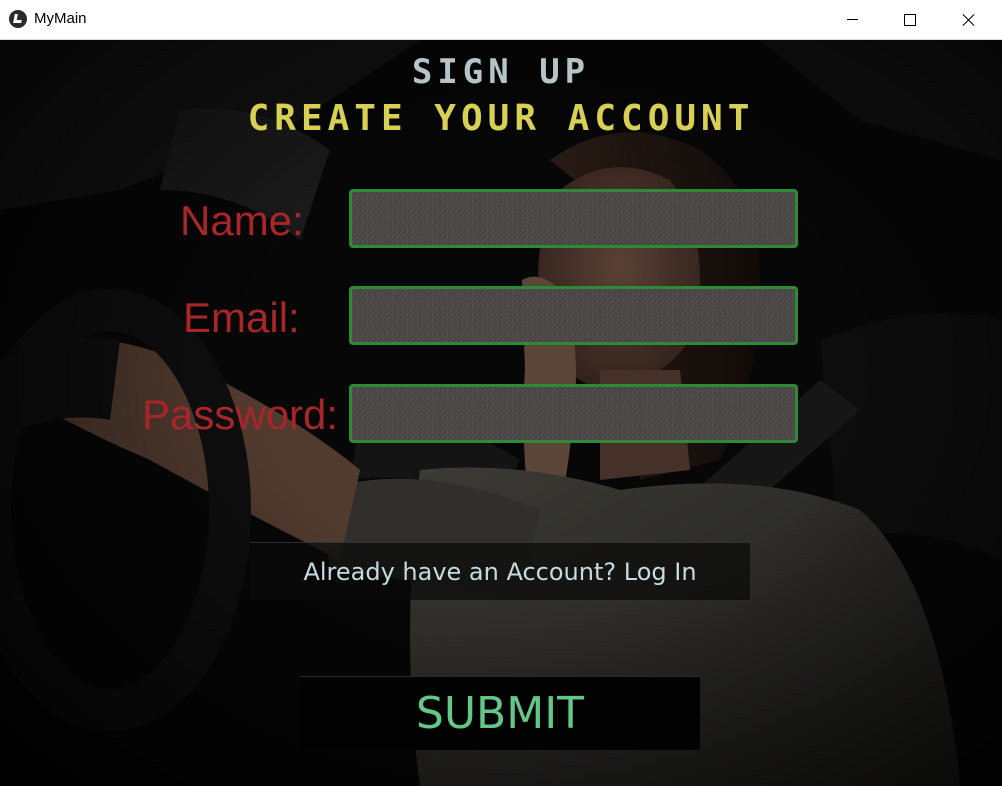 The height and width of the screenshot is (786, 1002). What do you see at coordinates (500, 571) in the screenshot?
I see `login-link-button: Already have an Account? Log In` at bounding box center [500, 571].